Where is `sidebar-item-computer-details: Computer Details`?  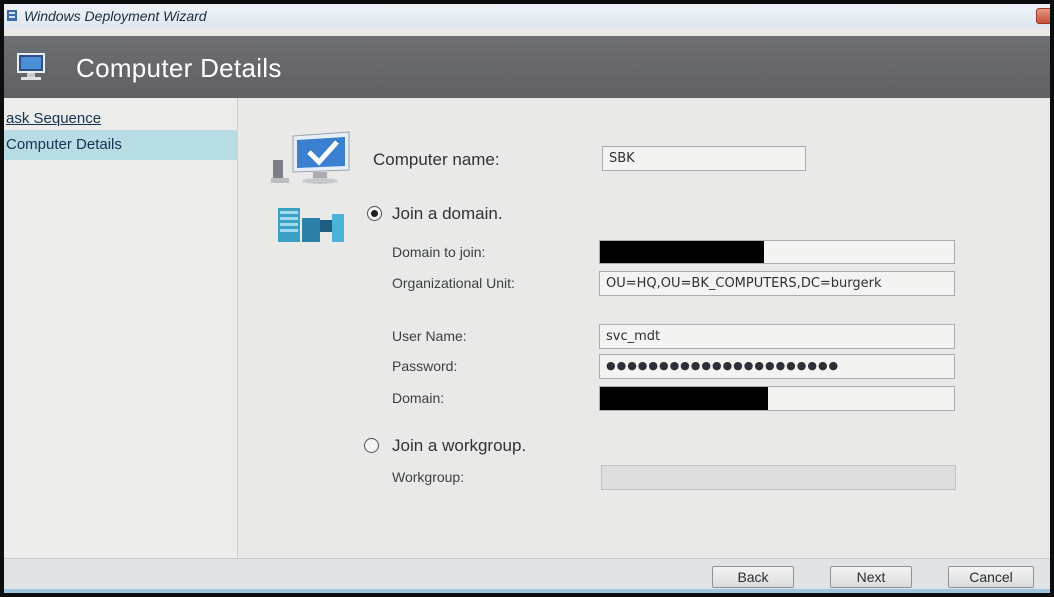
sidebar-item-computer-details: Computer Details is located at coordinates (121, 145).